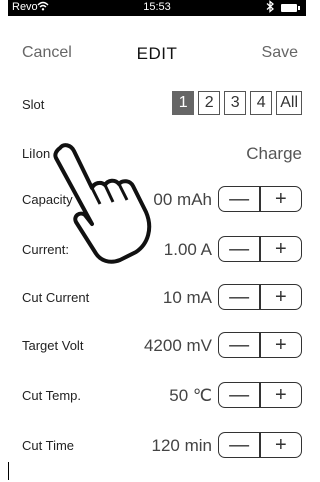 This screenshot has height=482, width=320. What do you see at coordinates (177, 345) in the screenshot?
I see `setting-value: 4200 mV` at bounding box center [177, 345].